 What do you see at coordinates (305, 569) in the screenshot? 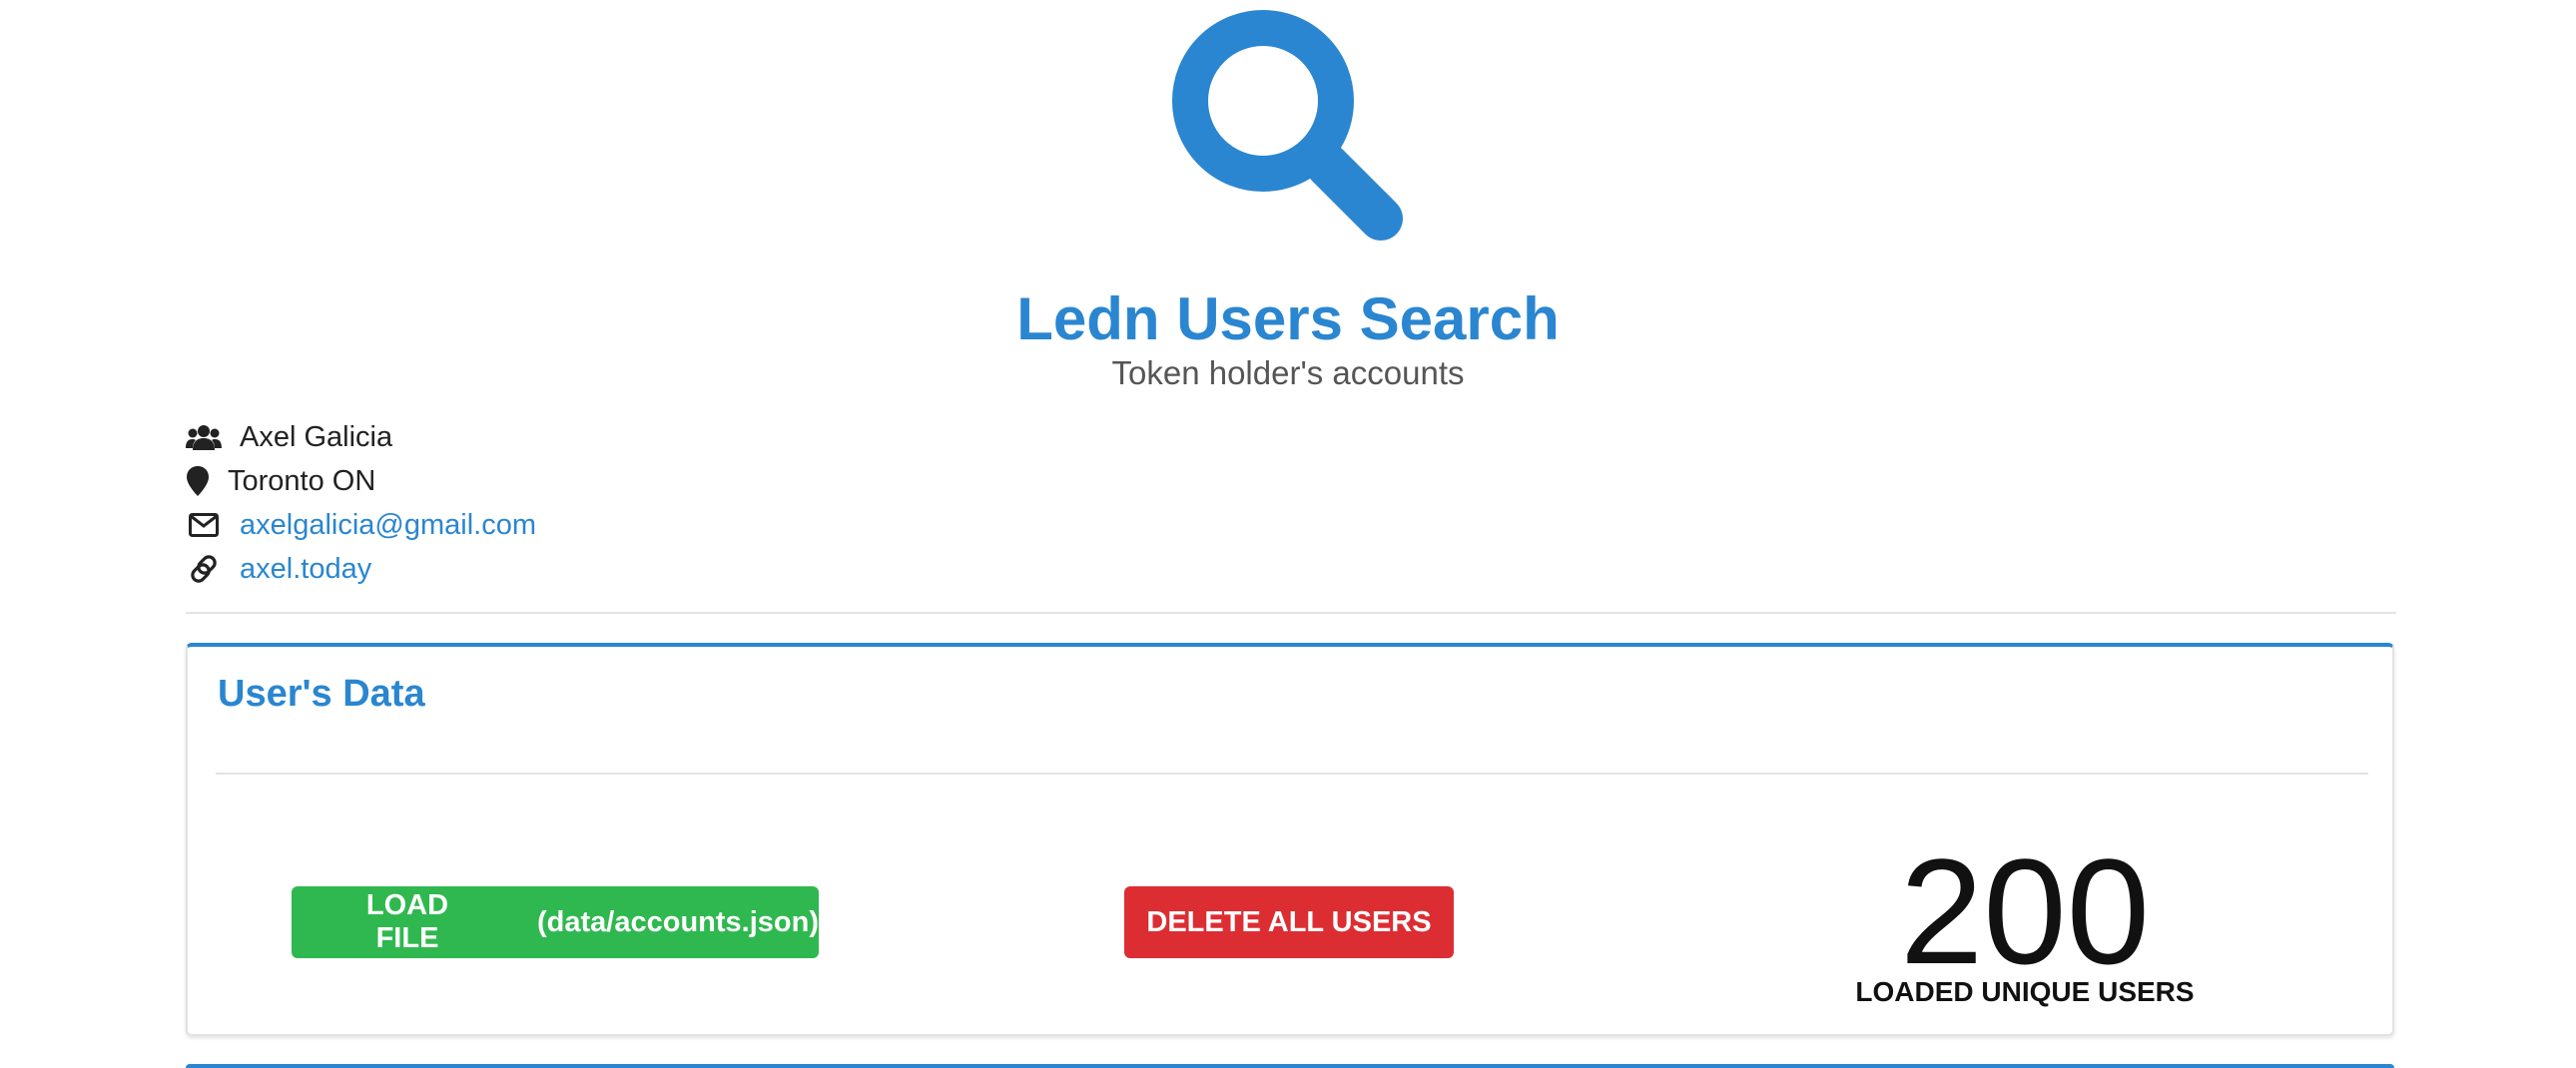
I see `profile-website-link: axel.today` at bounding box center [305, 569].